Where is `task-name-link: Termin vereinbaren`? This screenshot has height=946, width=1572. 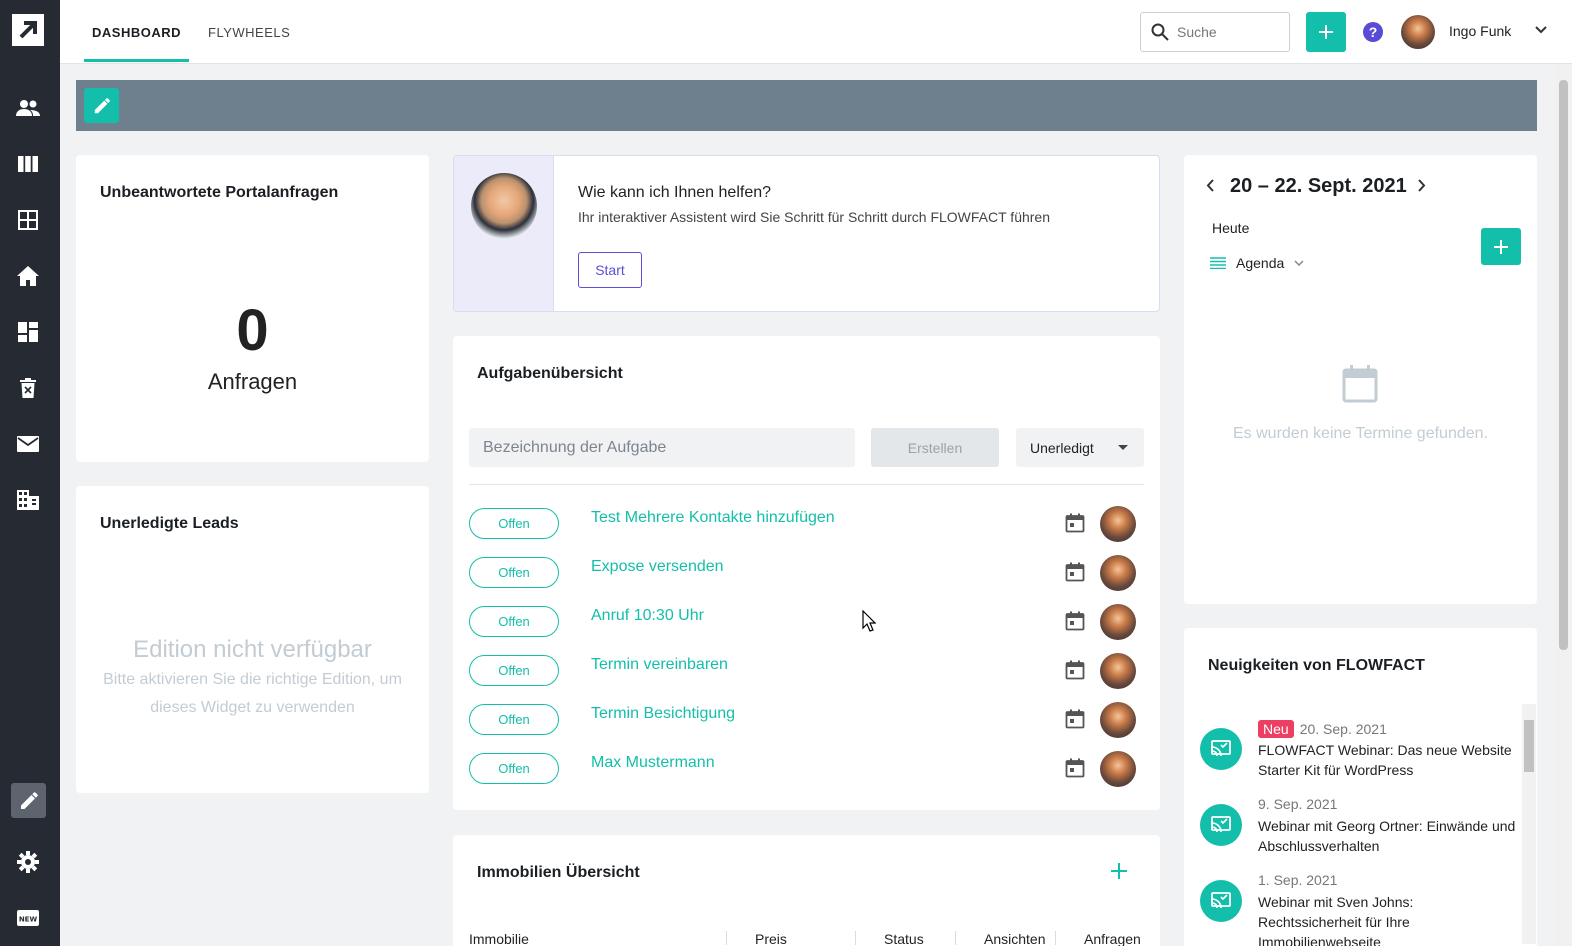 task-name-link: Termin vereinbaren is located at coordinates (659, 665).